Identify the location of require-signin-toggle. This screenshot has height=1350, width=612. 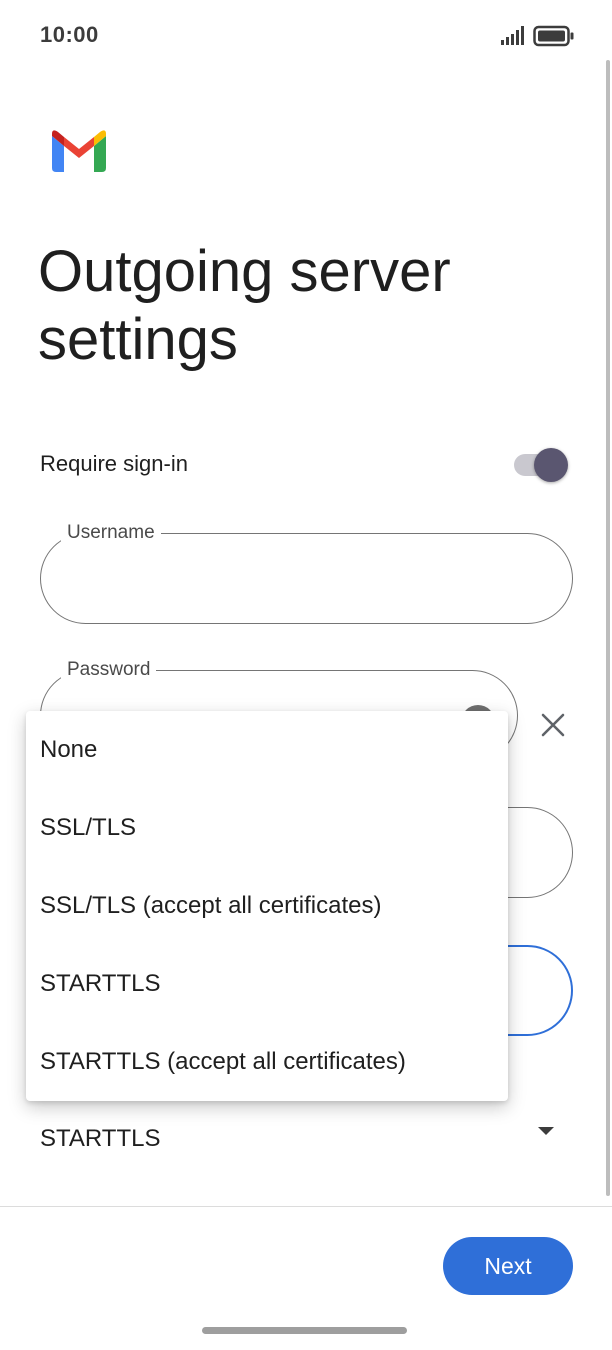
(541, 465).